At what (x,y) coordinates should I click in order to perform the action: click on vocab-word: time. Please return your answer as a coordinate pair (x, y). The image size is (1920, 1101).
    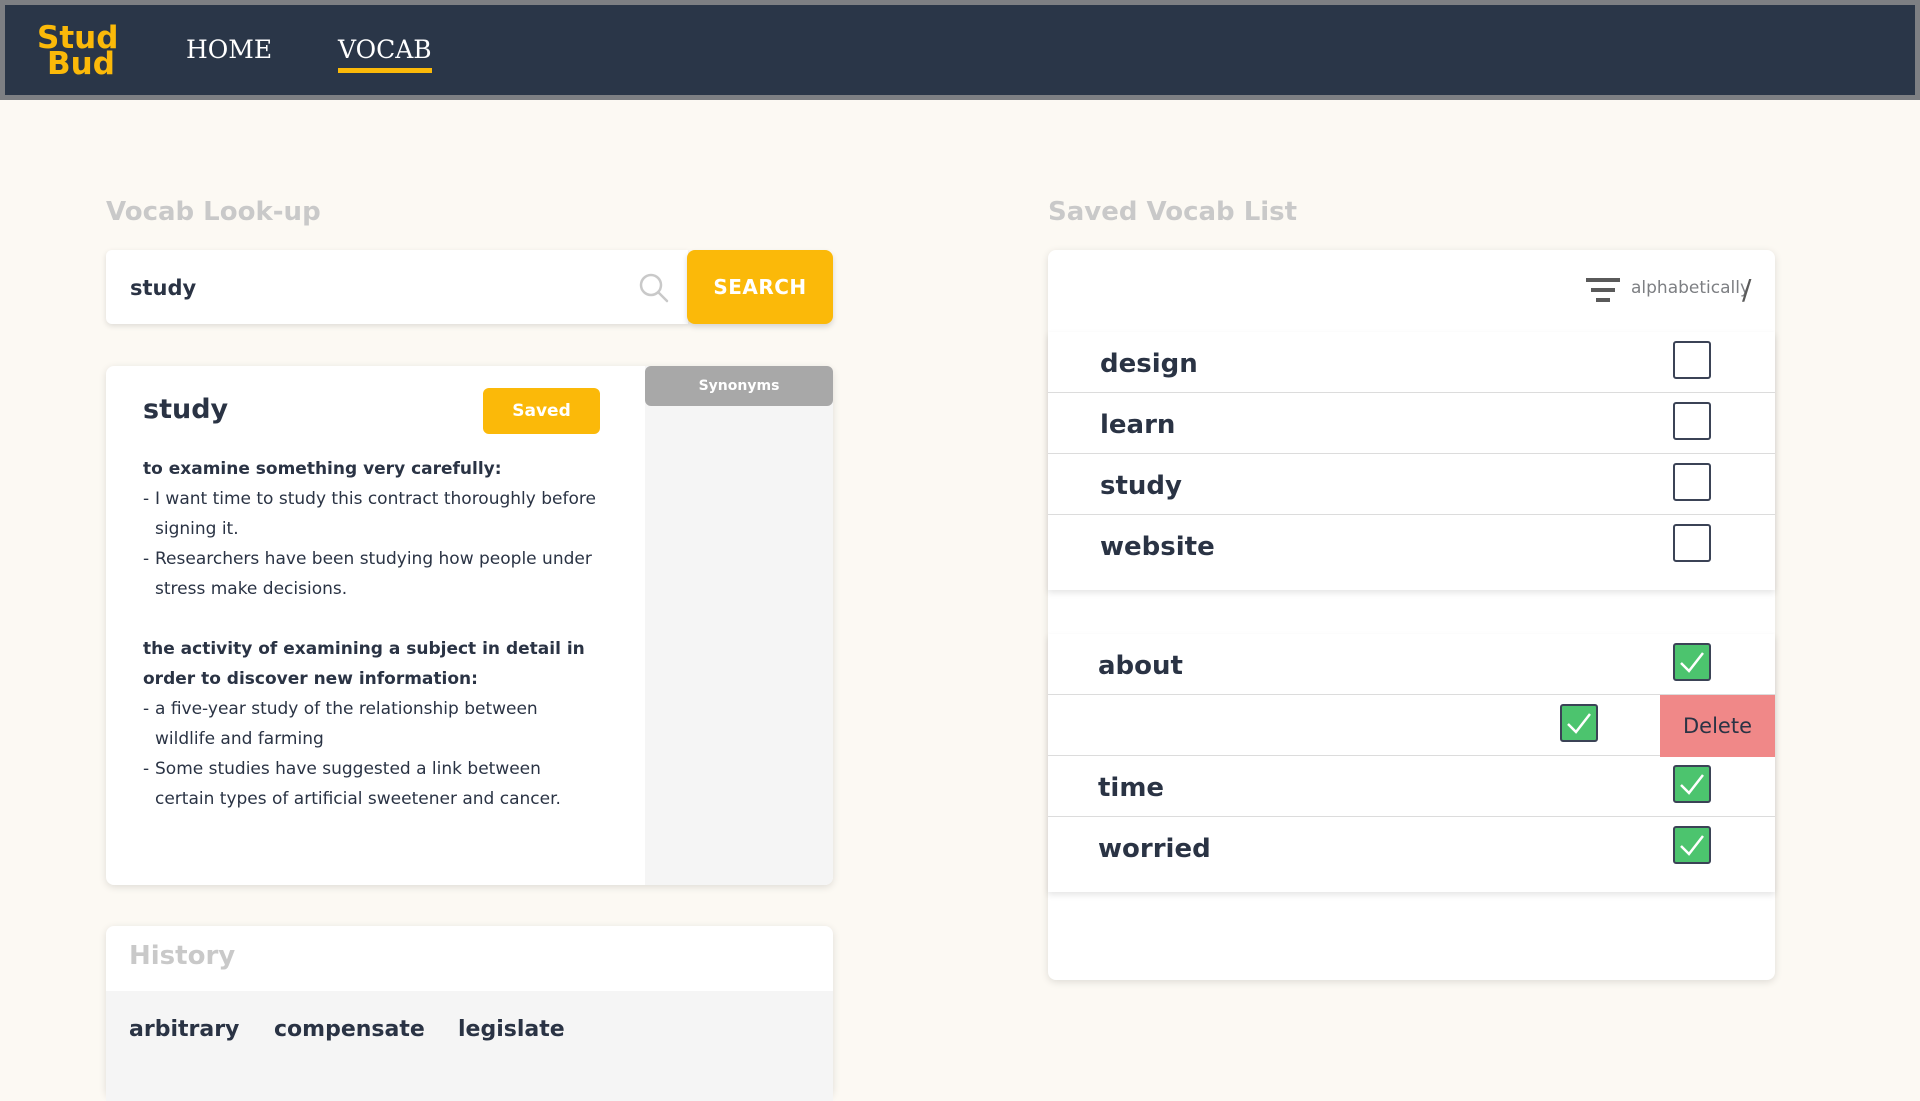
    Looking at the image, I should click on (1131, 788).